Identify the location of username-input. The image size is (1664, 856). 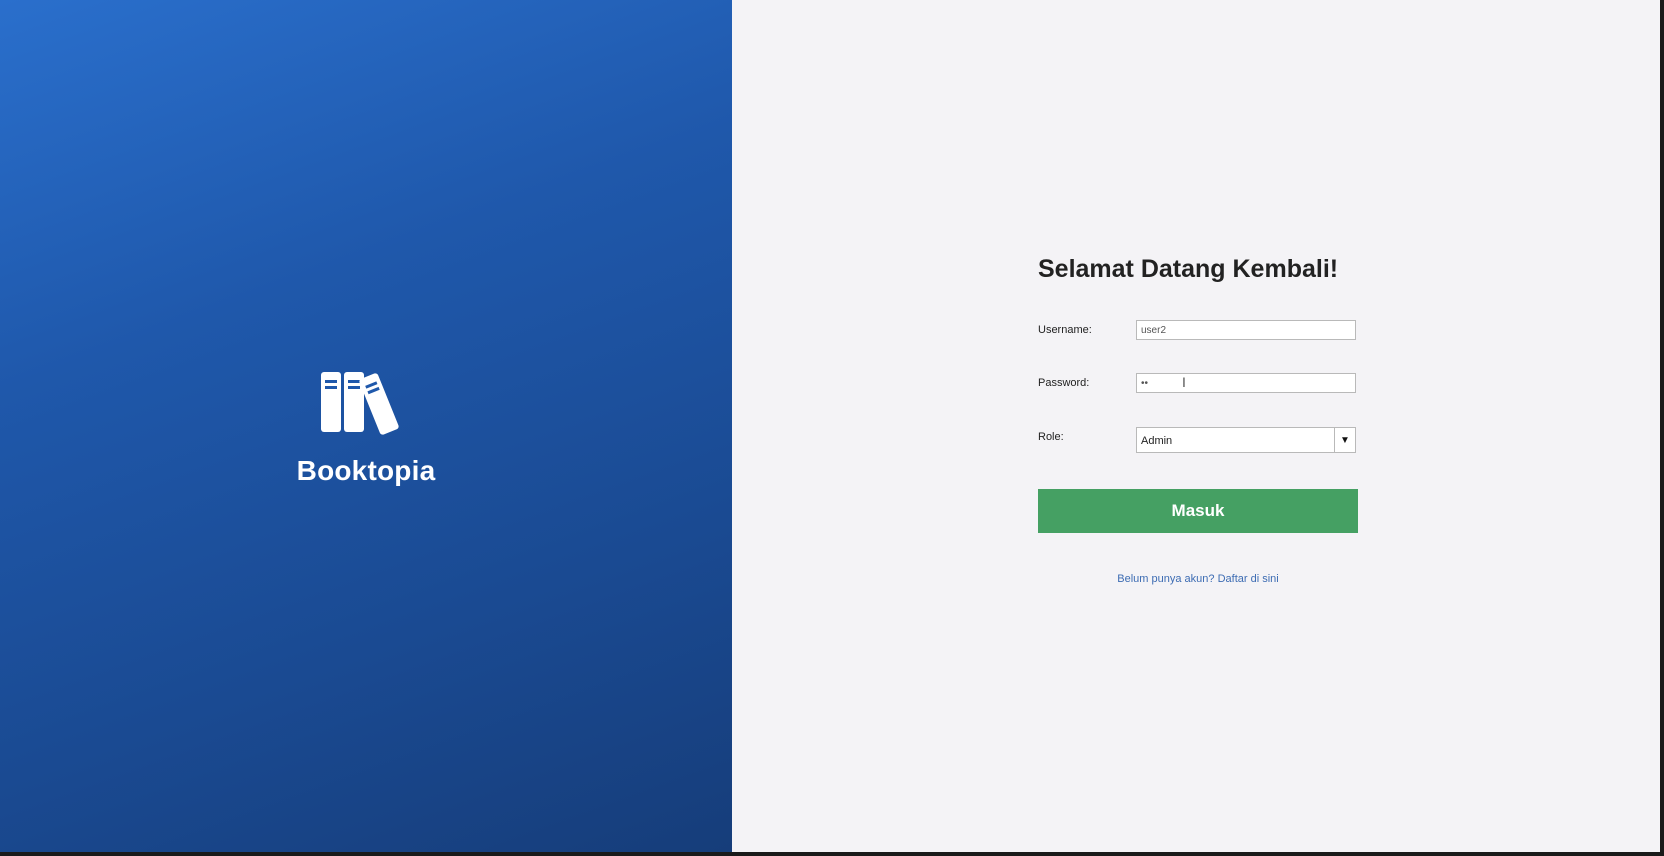
(1246, 330).